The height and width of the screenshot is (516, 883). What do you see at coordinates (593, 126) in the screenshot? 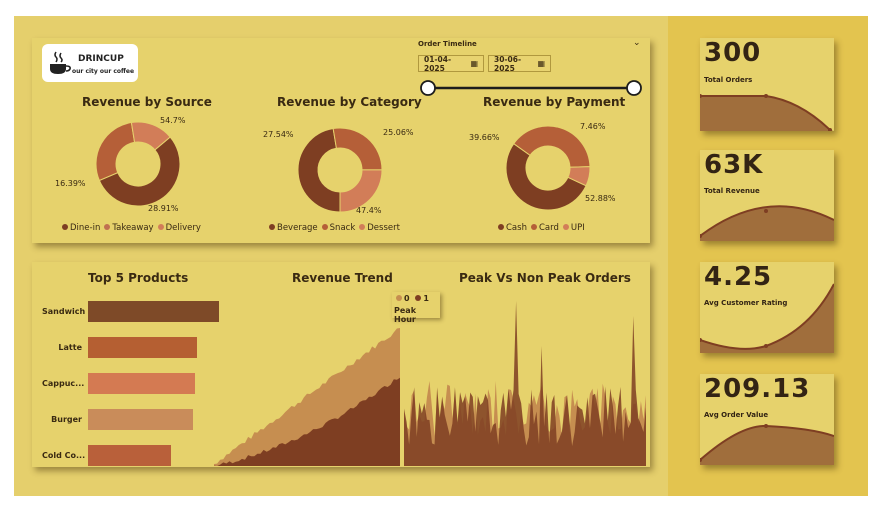
I see `payment-label-upi: 7.46%` at bounding box center [593, 126].